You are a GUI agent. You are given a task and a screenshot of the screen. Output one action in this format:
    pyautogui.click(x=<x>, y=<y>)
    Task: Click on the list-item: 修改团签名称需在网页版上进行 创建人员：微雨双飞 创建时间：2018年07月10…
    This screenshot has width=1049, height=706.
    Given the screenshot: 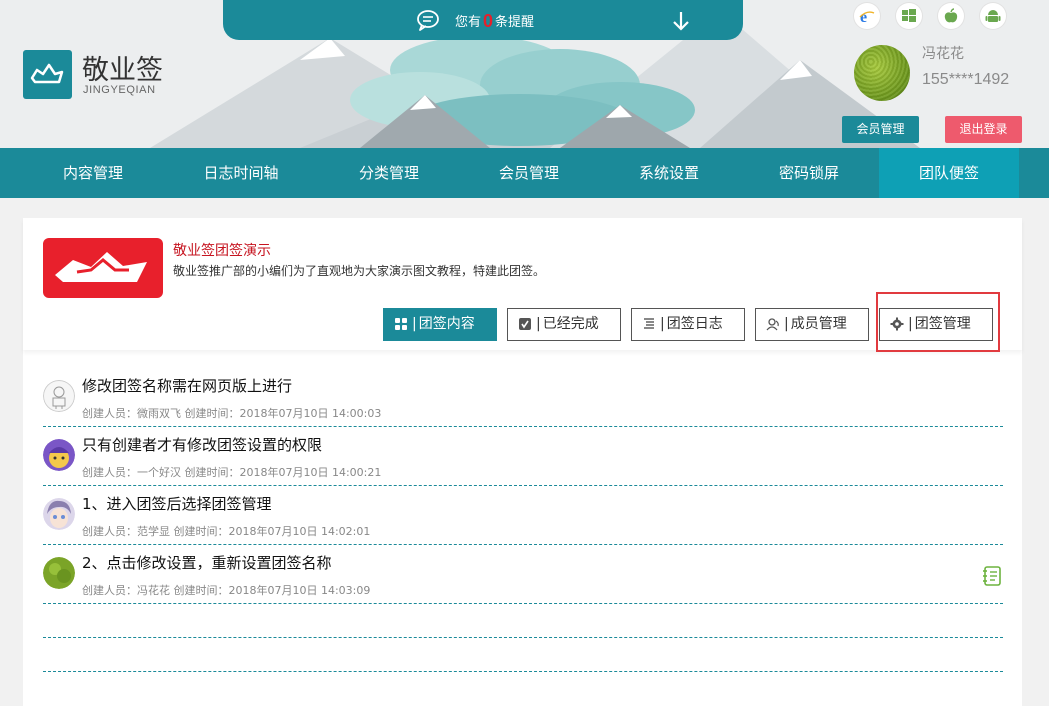 What is the action you would take?
    pyautogui.click(x=523, y=397)
    